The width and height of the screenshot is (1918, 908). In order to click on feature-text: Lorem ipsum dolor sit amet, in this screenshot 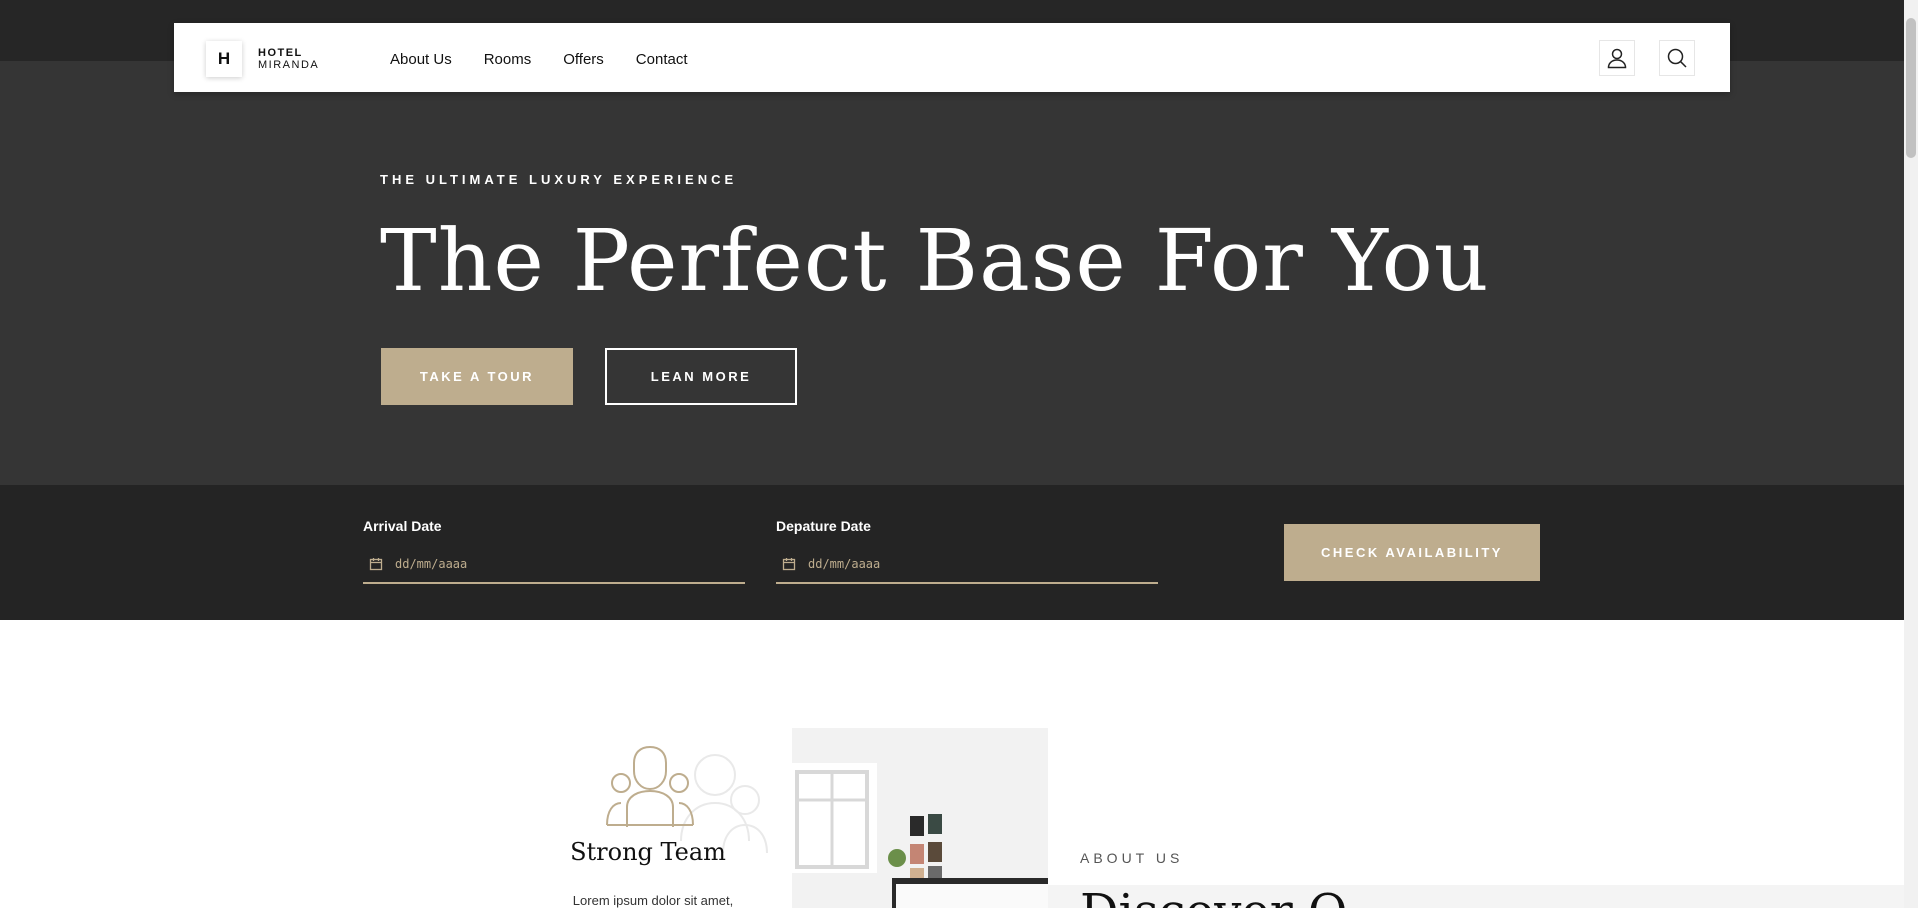, I will do `click(653, 900)`.